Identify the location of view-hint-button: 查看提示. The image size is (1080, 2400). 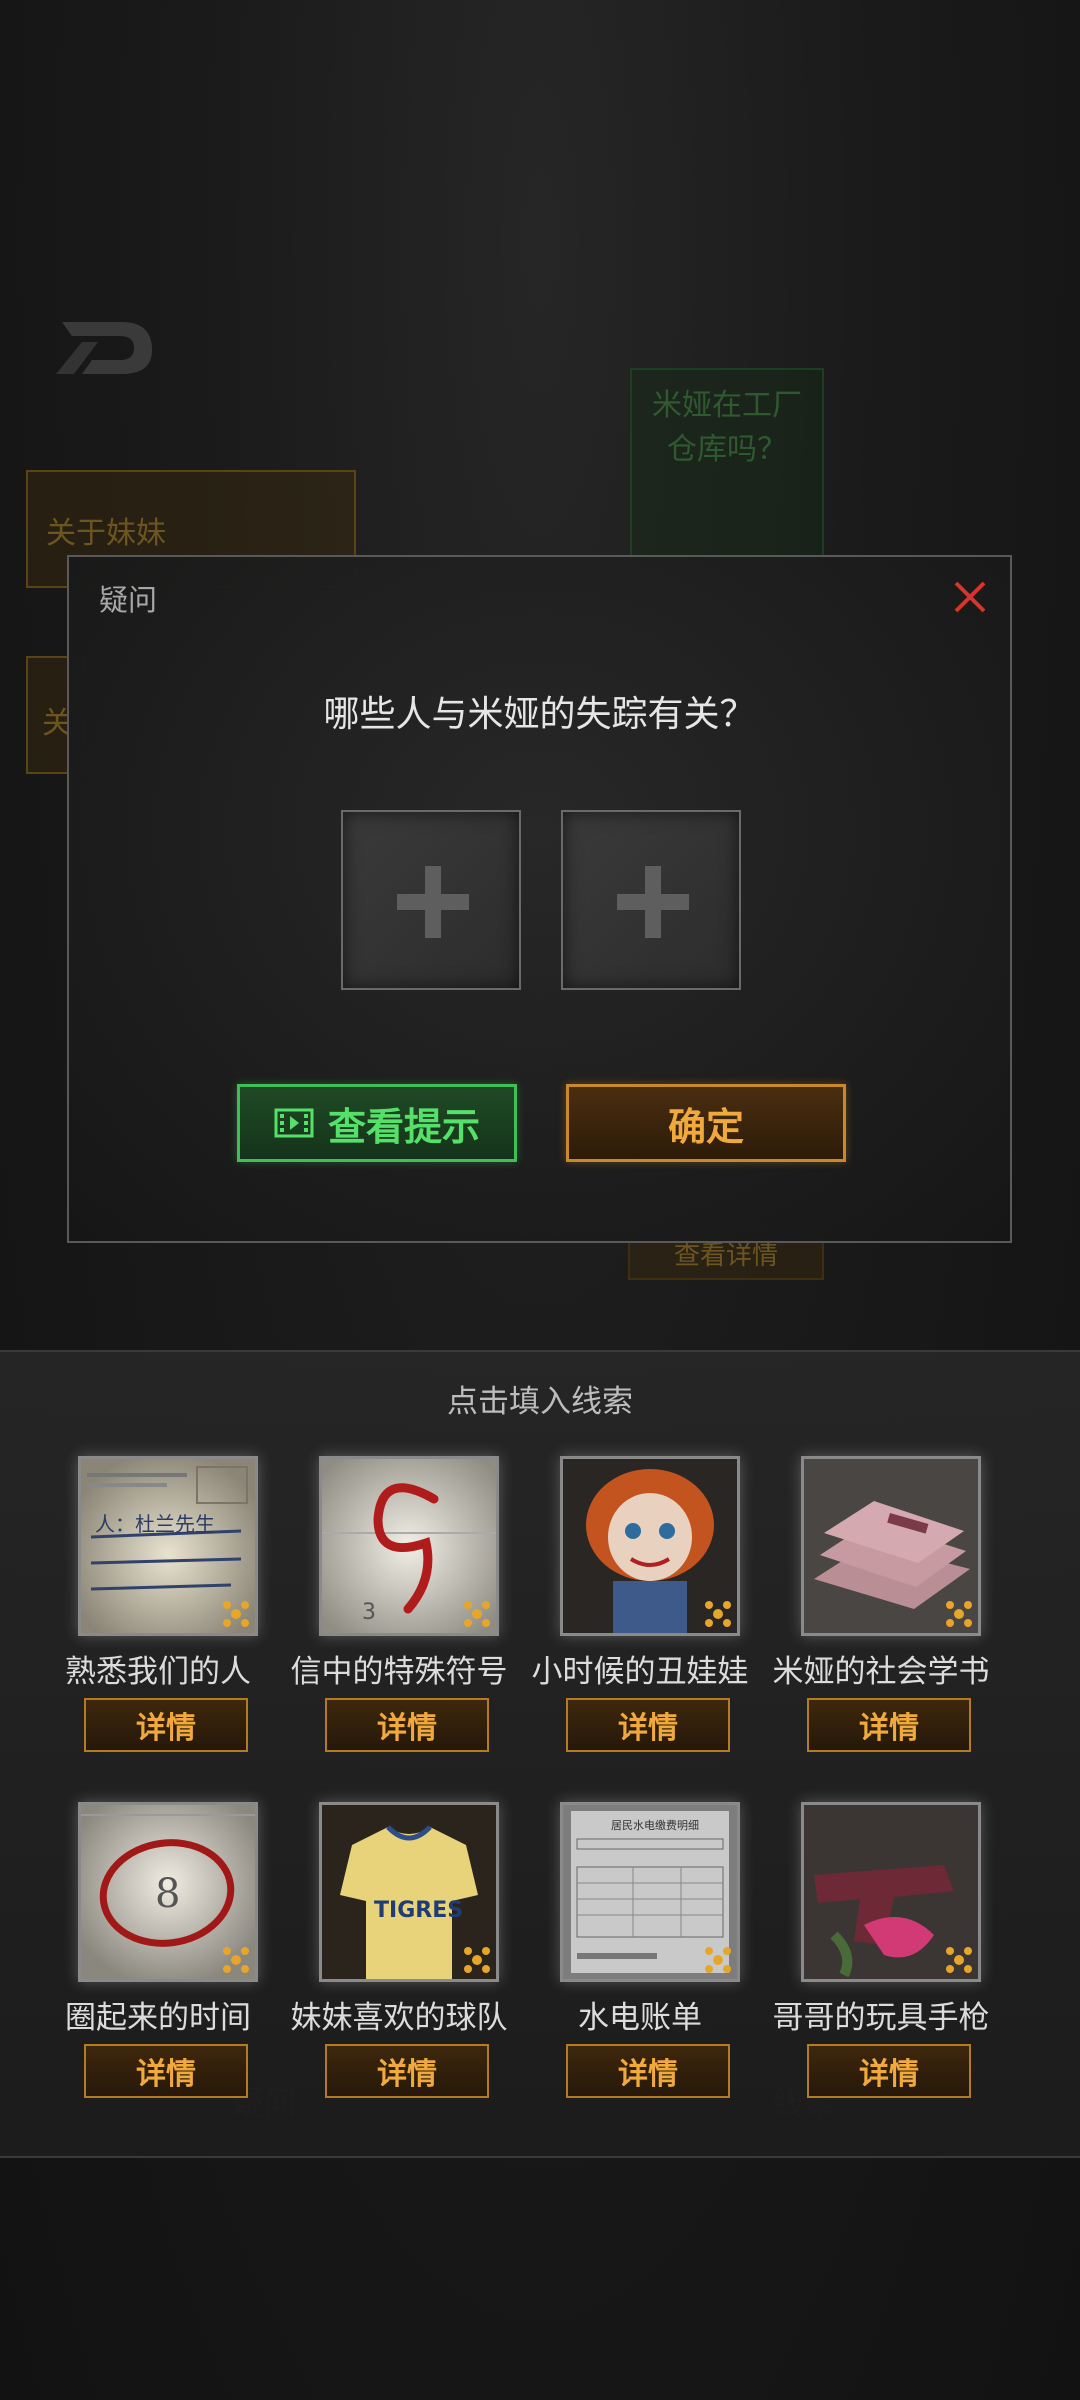
(377, 1123).